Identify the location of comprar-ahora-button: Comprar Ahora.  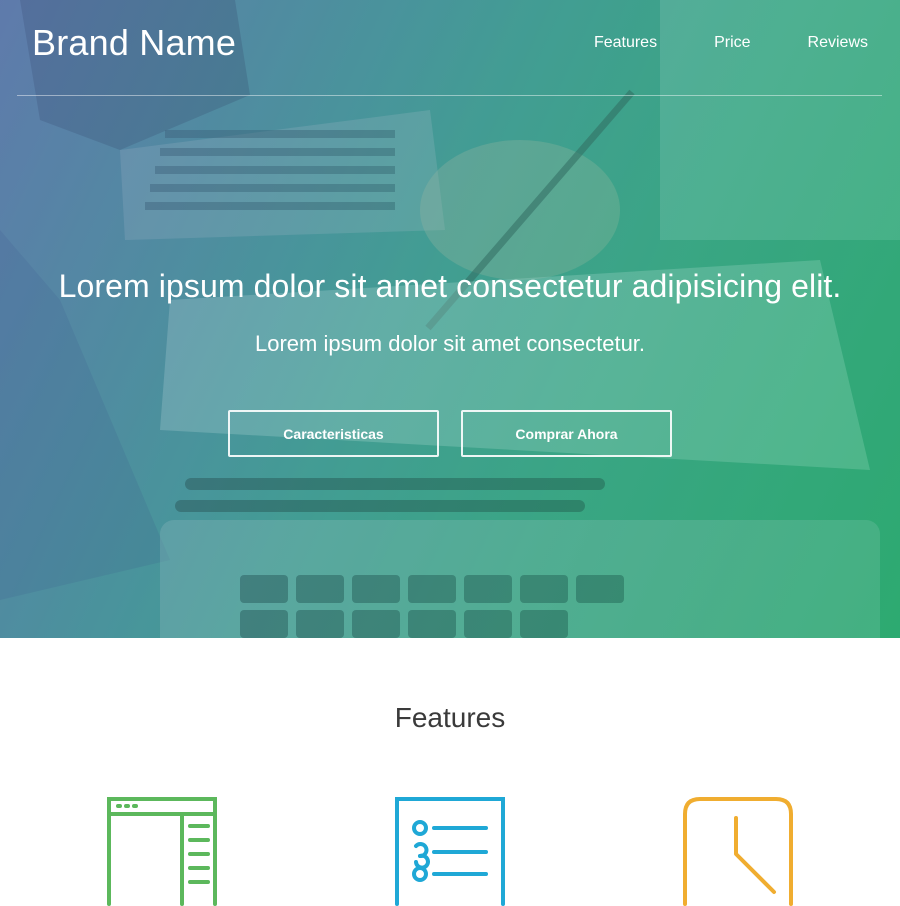
(566, 433).